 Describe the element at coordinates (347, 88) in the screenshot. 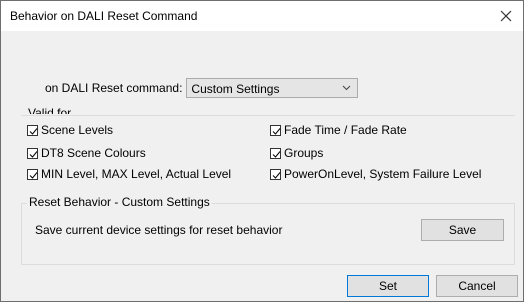

I see `chevron-down-icon` at that location.